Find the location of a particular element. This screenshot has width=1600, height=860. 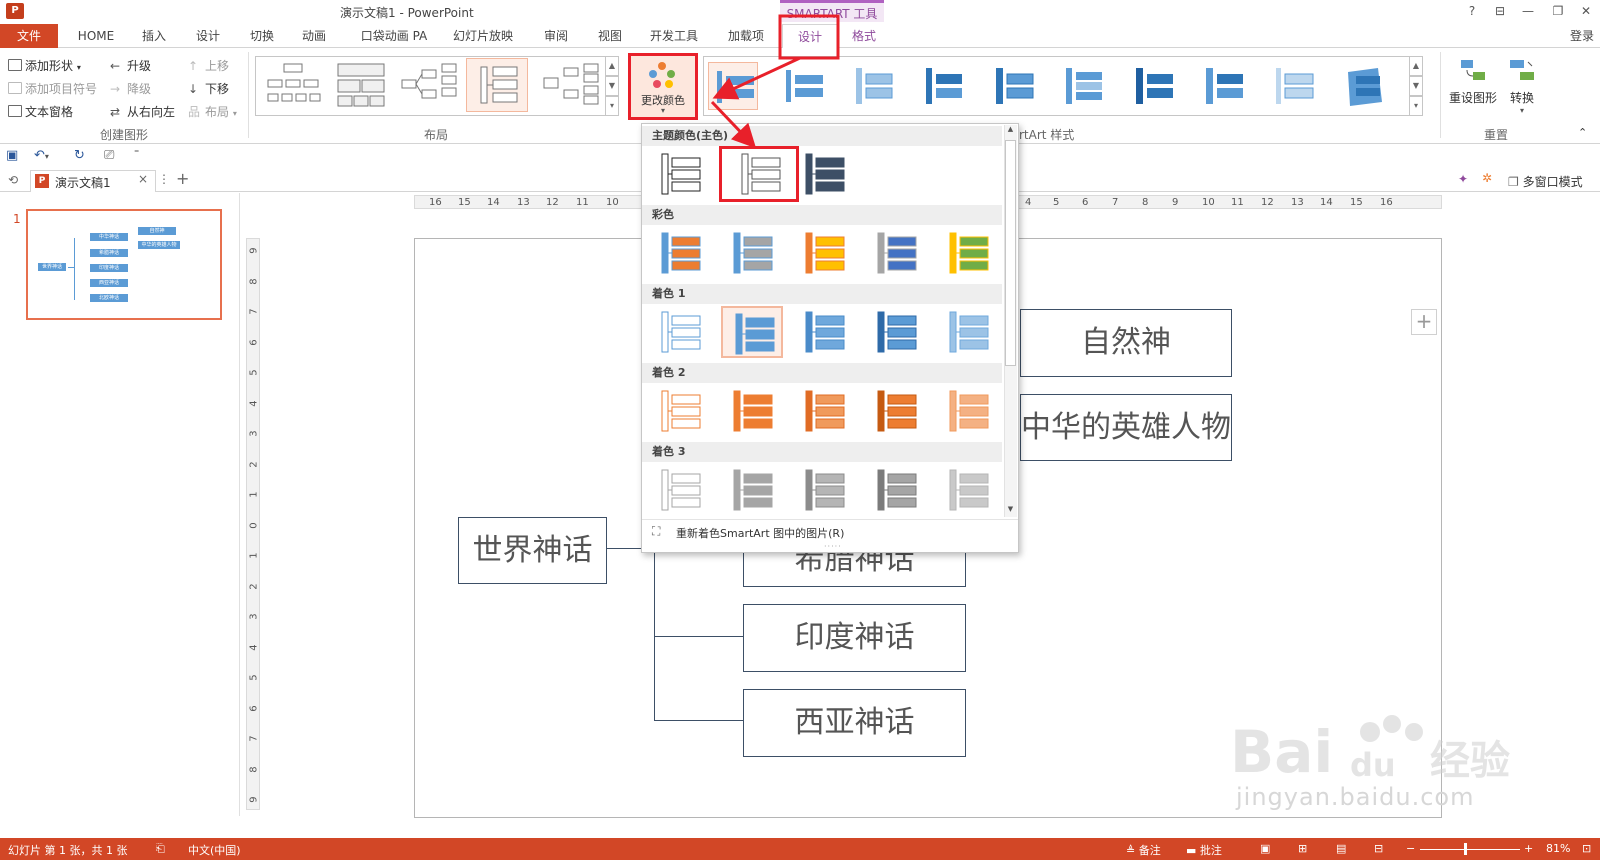

redo-icon: ↻ is located at coordinates (79, 155).